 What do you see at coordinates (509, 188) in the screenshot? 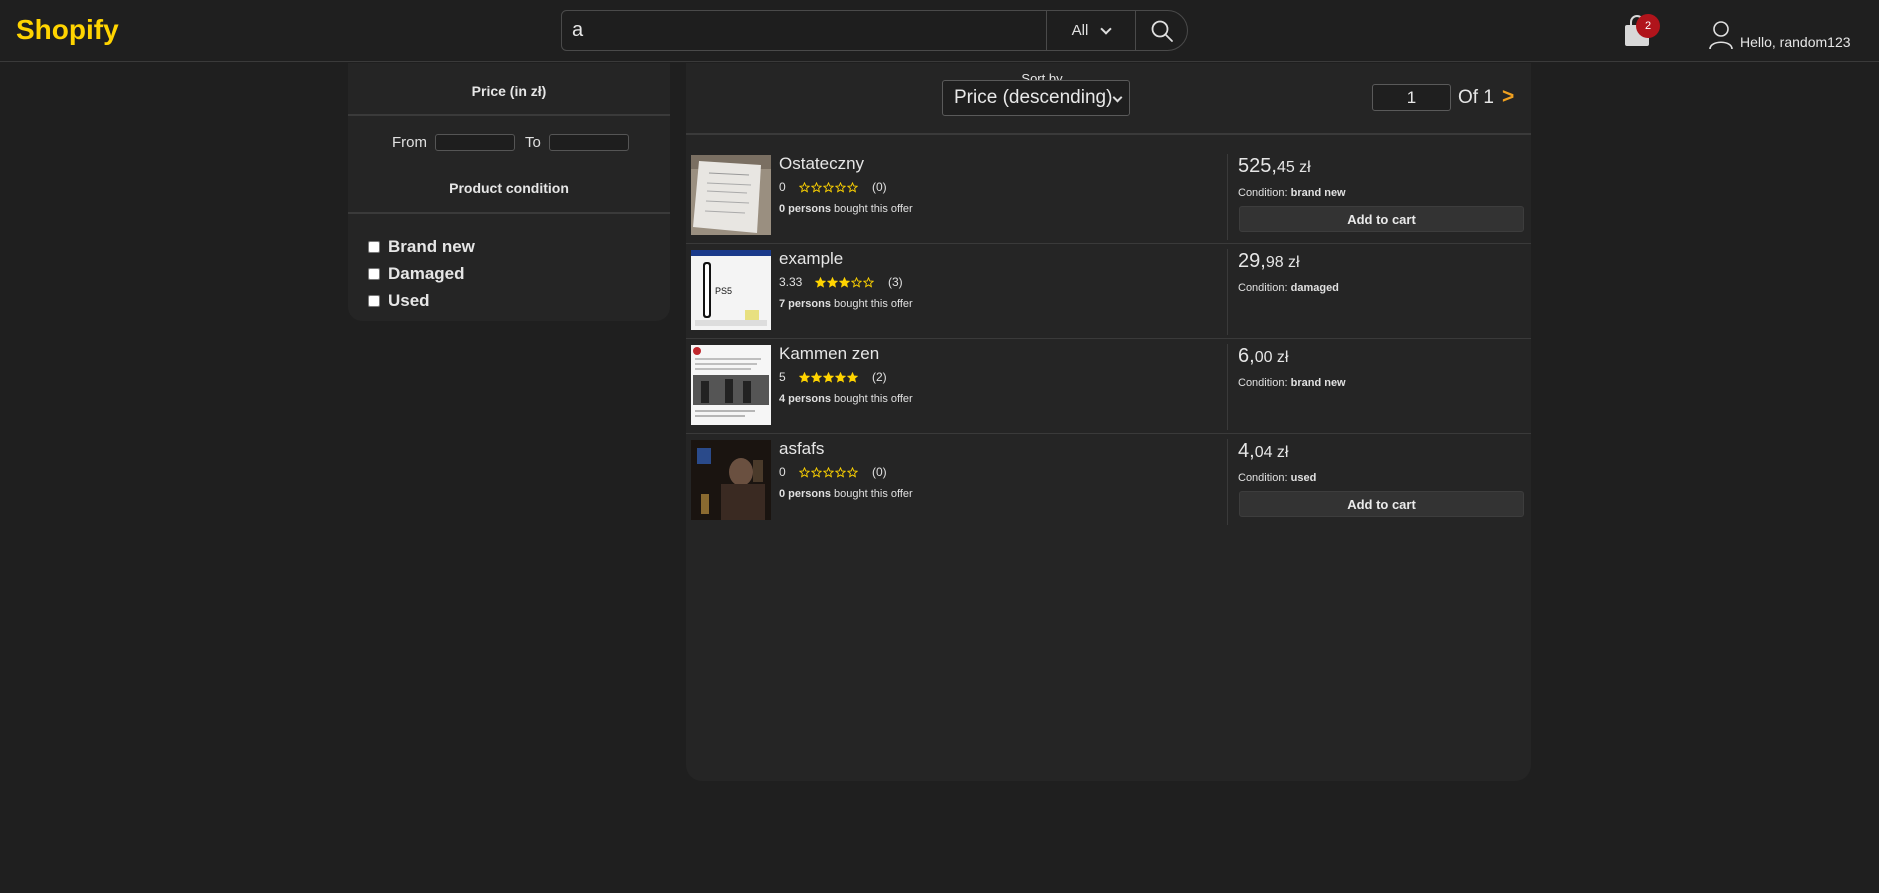
I see `condition-filter-title: Product condition` at bounding box center [509, 188].